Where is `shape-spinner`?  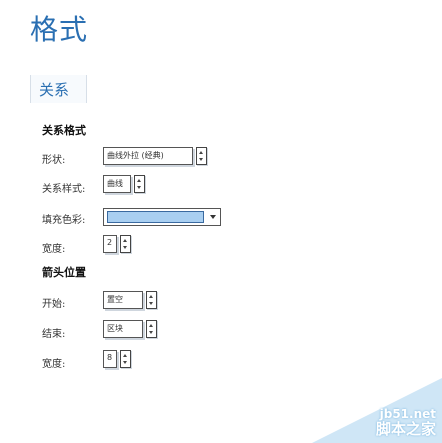
shape-spinner is located at coordinates (201, 156).